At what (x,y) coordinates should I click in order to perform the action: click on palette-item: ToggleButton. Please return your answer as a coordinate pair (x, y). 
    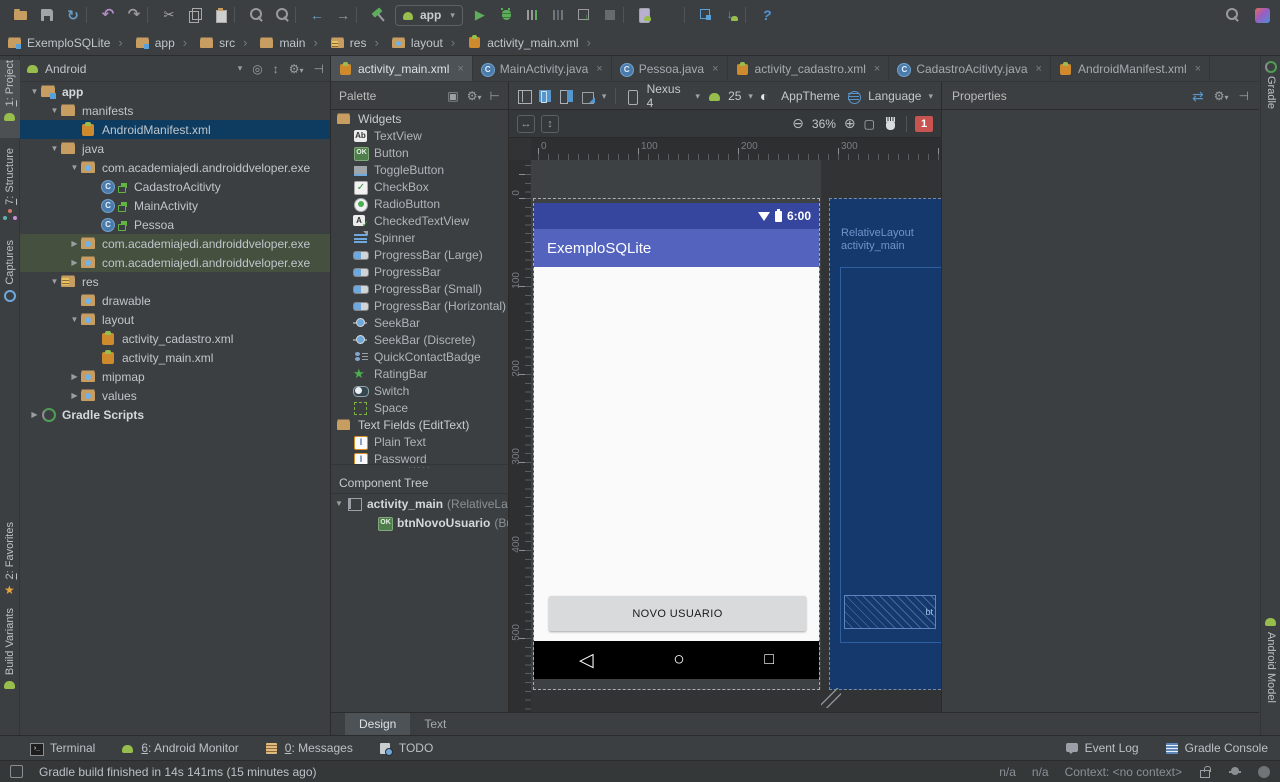
    Looking at the image, I should click on (419, 169).